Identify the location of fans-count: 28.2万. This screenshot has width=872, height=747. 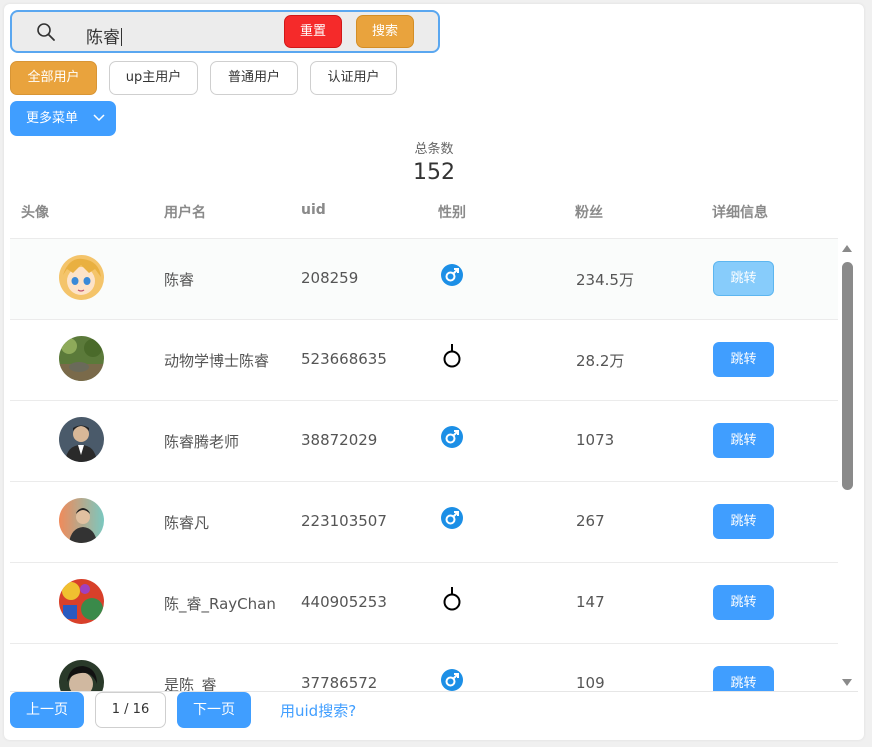
(600, 361).